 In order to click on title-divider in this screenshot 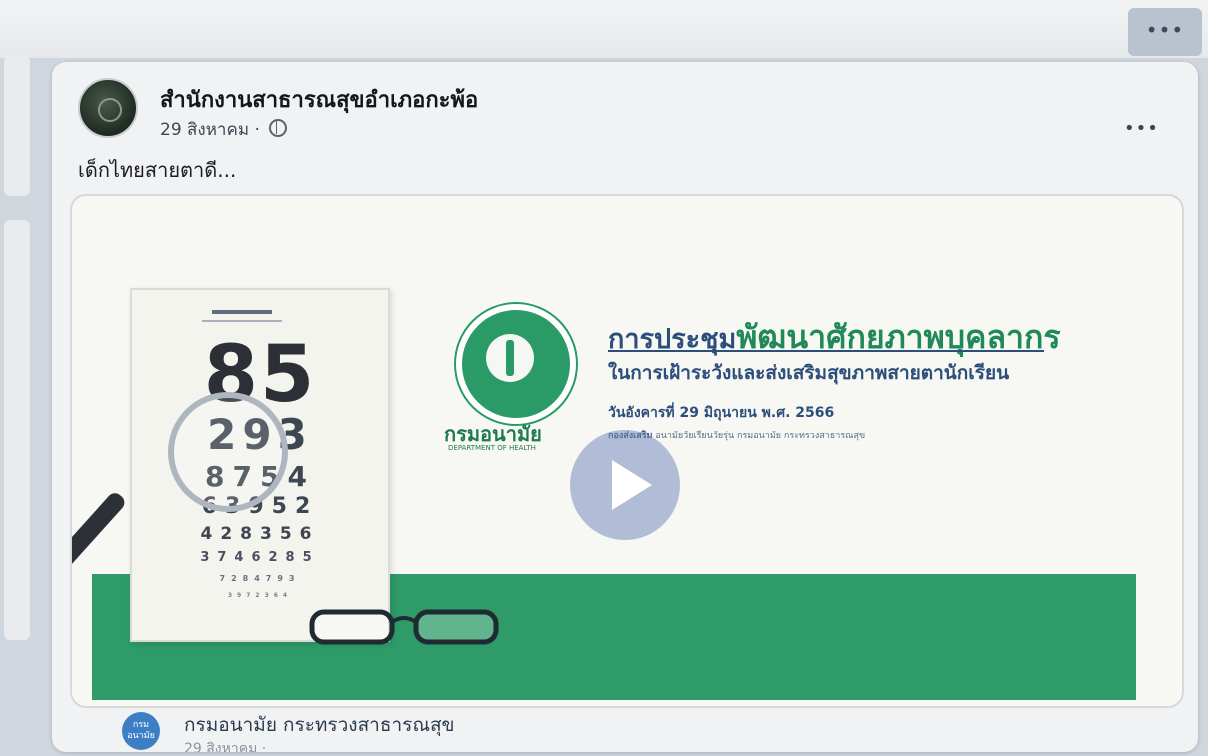, I will do `click(826, 351)`.